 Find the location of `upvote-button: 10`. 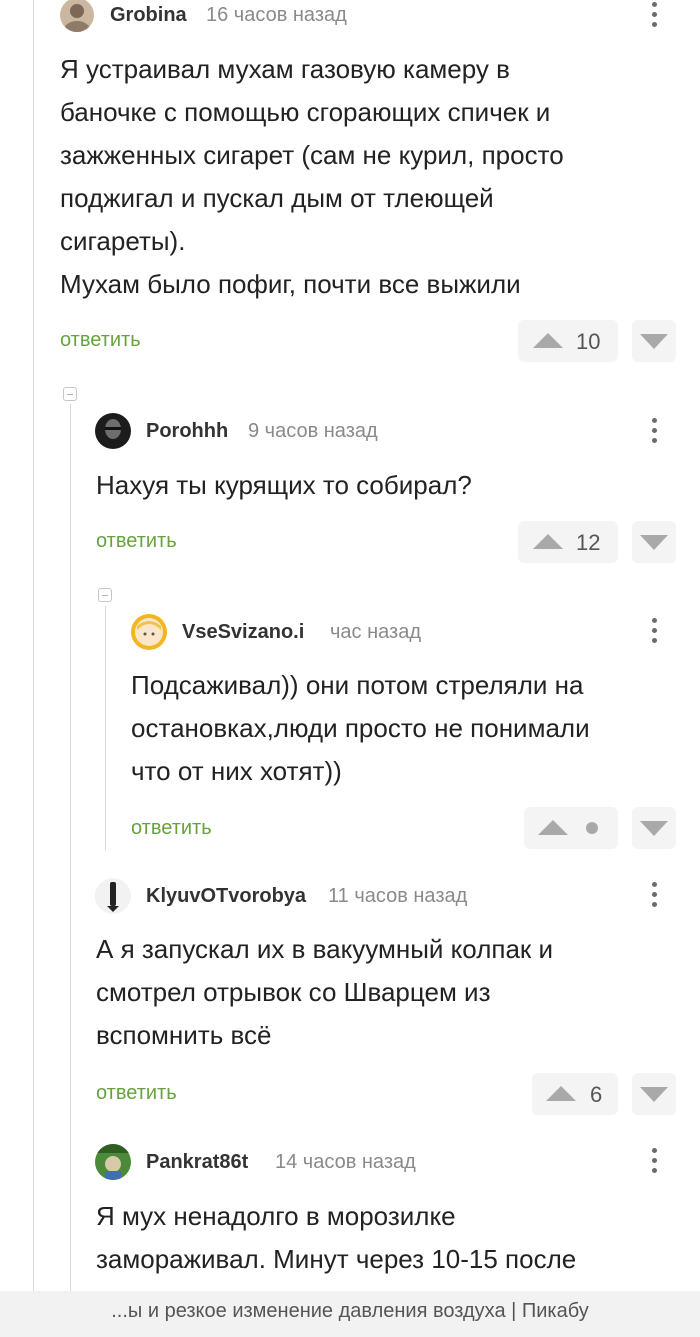

upvote-button: 10 is located at coordinates (568, 341).